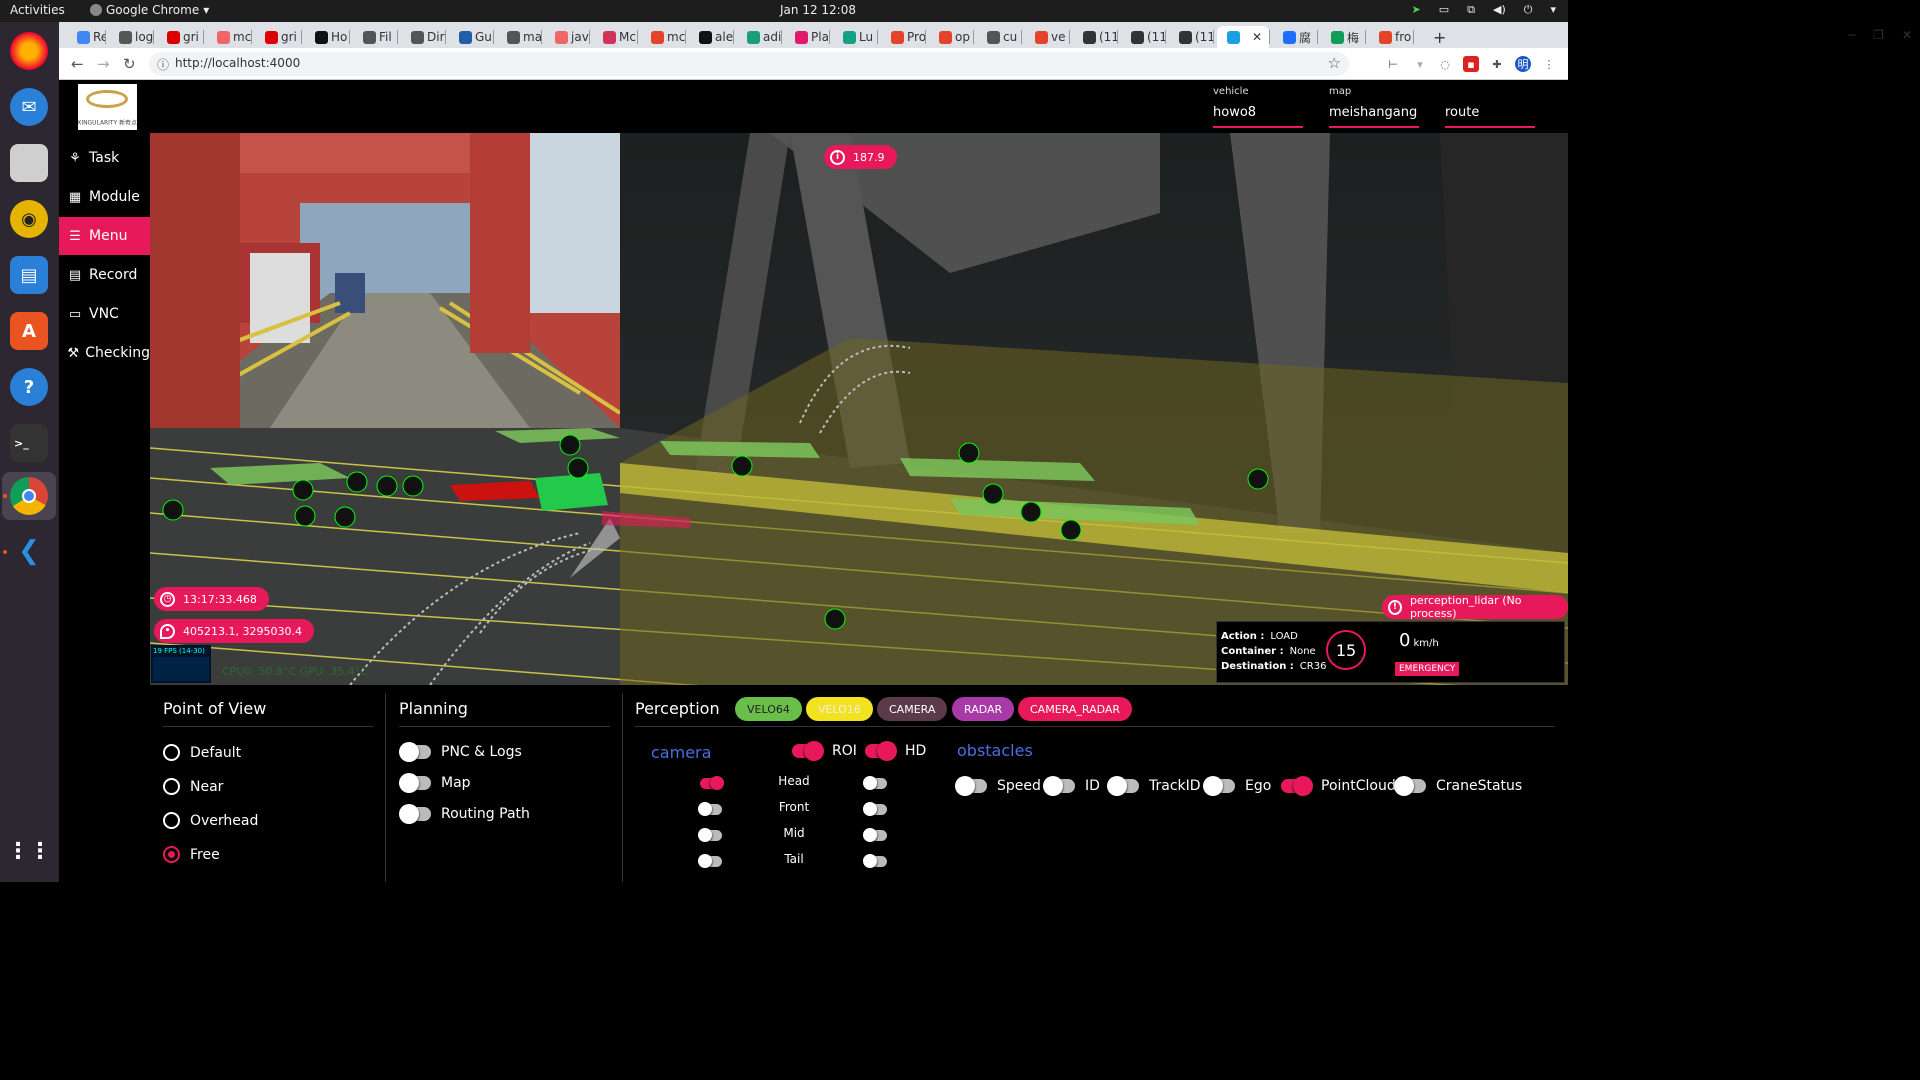 This screenshot has width=1920, height=1080. What do you see at coordinates (103, 64) in the screenshot?
I see `forward-icon: →` at bounding box center [103, 64].